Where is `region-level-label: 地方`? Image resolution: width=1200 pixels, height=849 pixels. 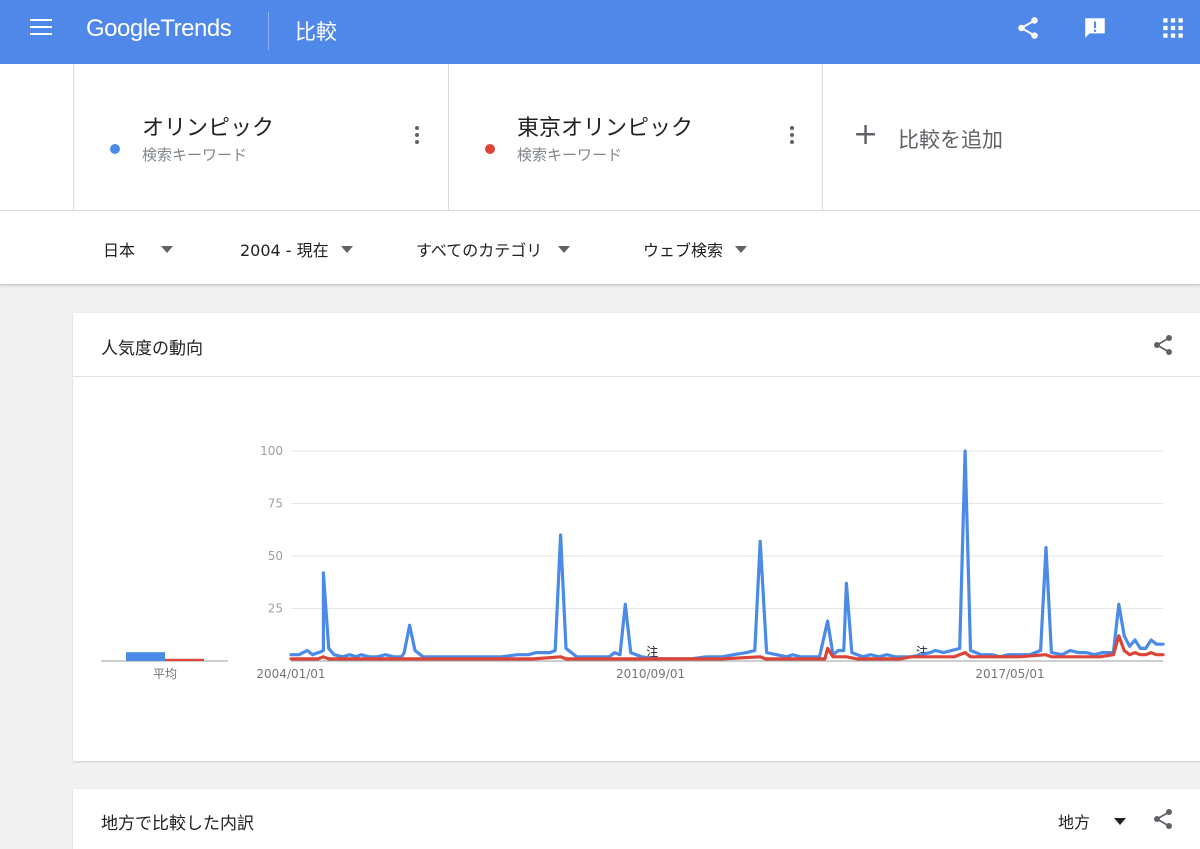 region-level-label: 地方 is located at coordinates (1074, 822).